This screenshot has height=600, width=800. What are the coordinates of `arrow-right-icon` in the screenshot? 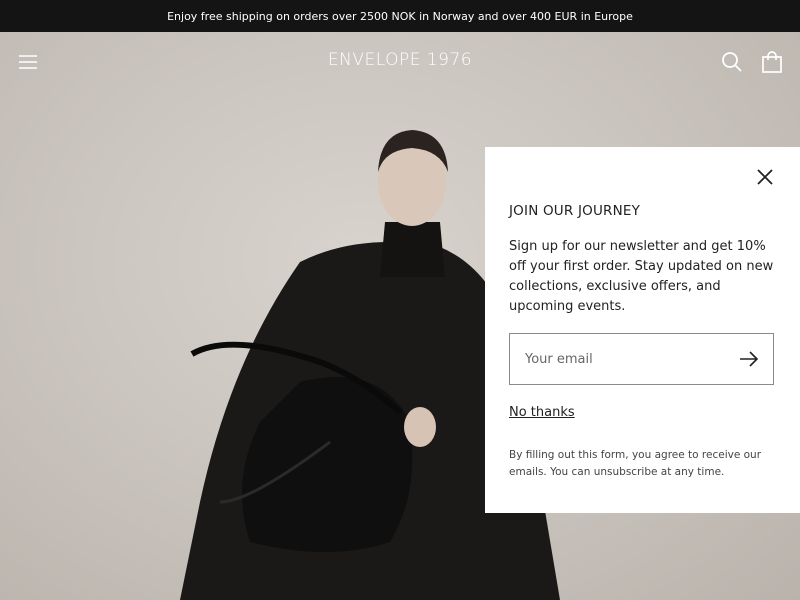 It's located at (749, 359).